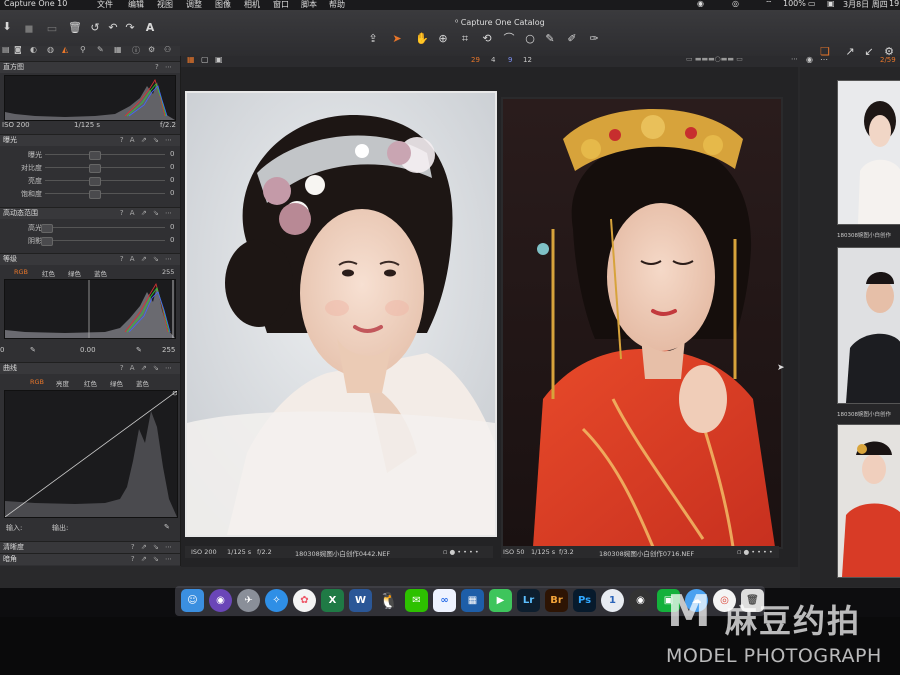 The width and height of the screenshot is (900, 675). Describe the element at coordinates (90, 547) in the screenshot. I see `clarity-panel-header: 清晰度 ? ⇗ ⇘ ⋯` at that location.